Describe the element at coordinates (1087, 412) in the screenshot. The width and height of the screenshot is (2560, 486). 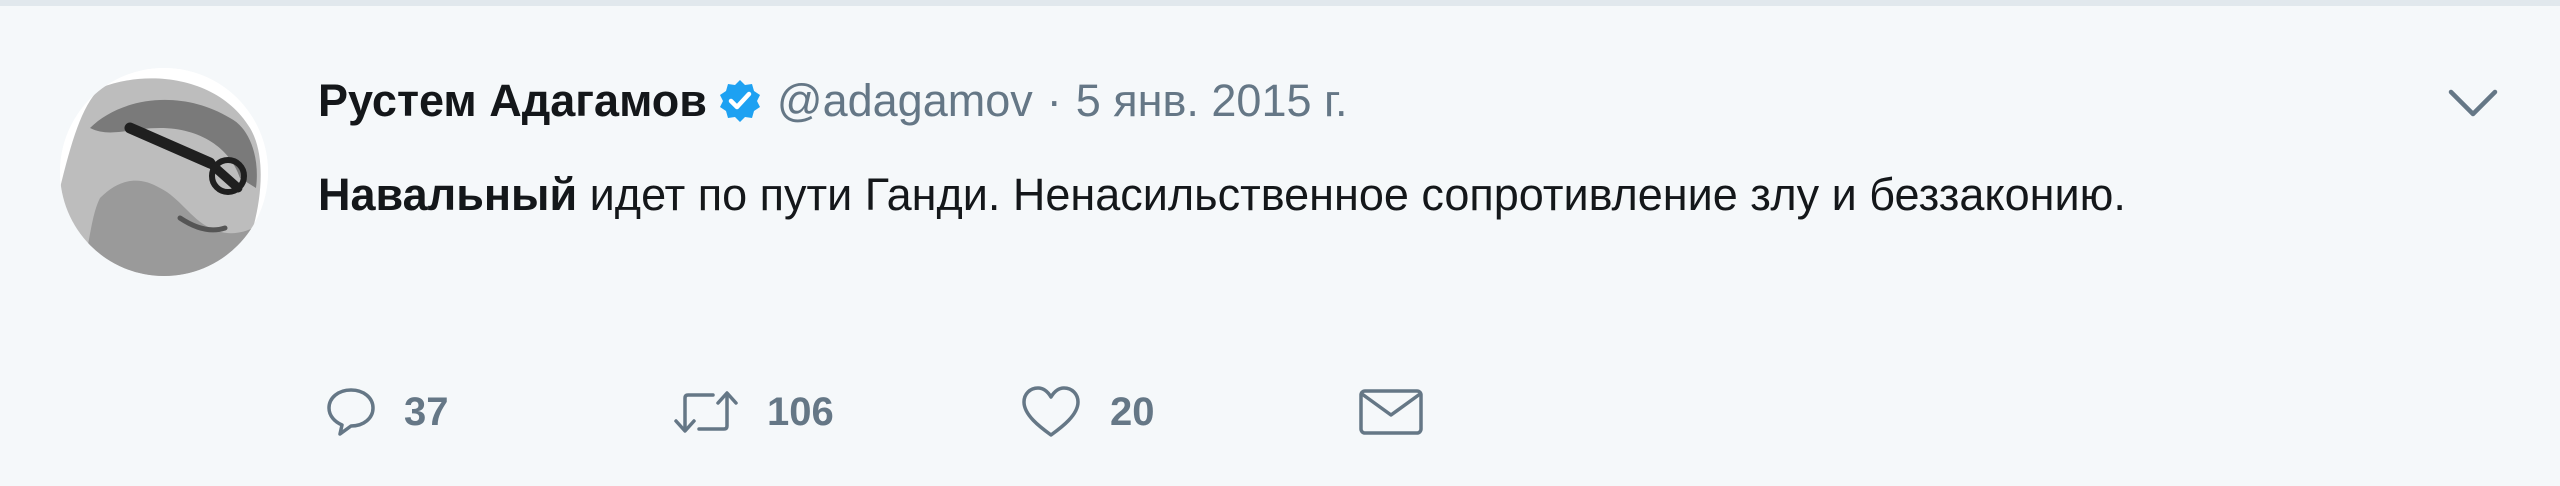
I see `like-button: 20` at that location.